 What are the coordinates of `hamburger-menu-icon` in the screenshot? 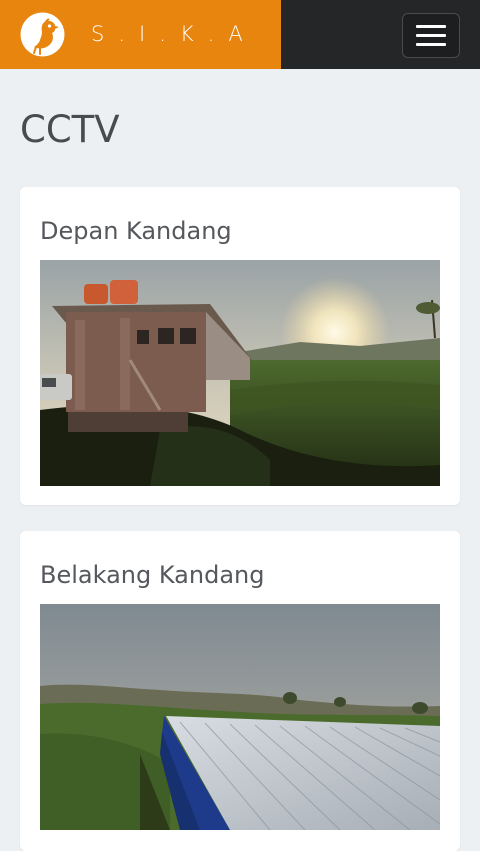 It's located at (431, 26).